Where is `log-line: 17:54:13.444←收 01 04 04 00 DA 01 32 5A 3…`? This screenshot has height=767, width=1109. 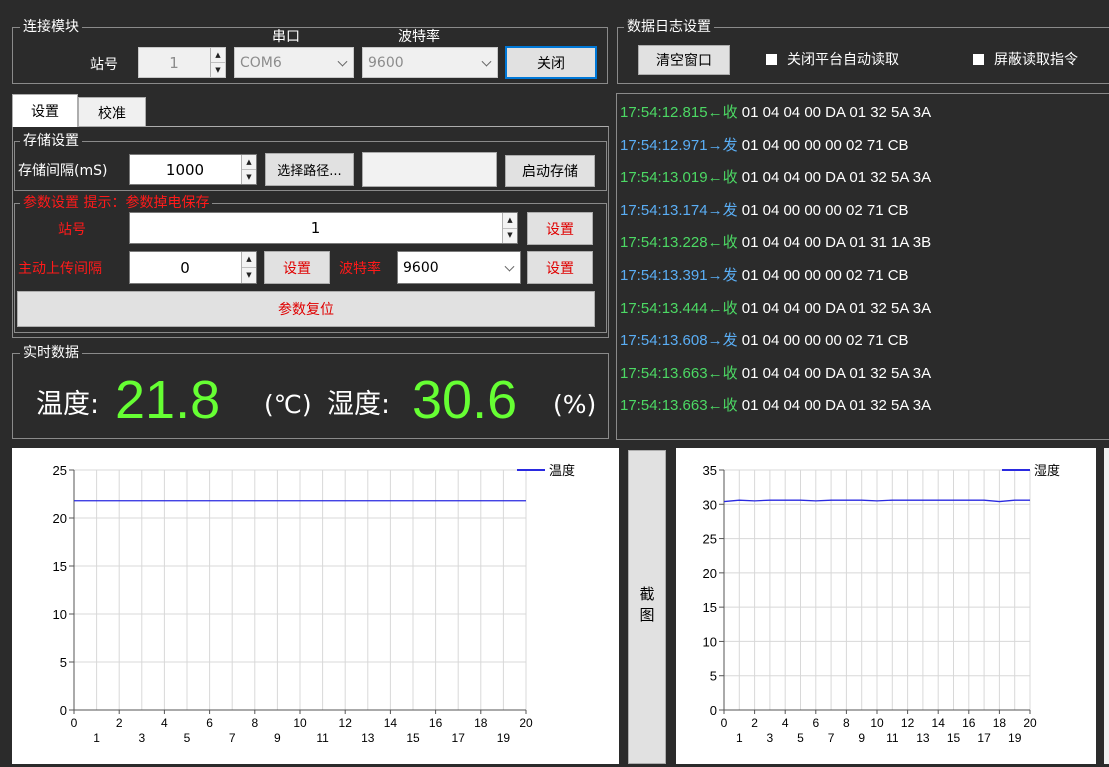
log-line: 17:54:13.444←收 01 04 04 00 DA 01 32 5A 3… is located at coordinates (775, 309).